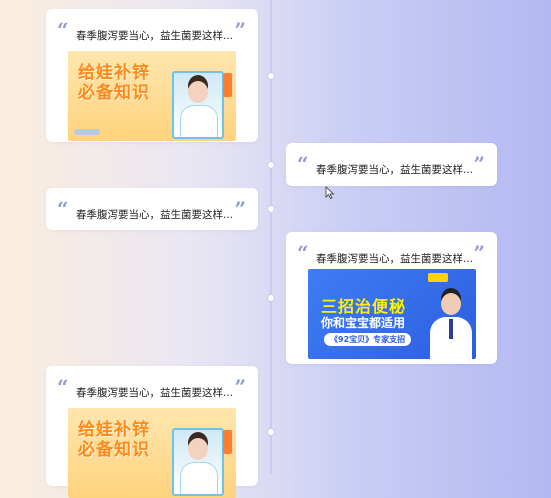 The width and height of the screenshot is (551, 498). What do you see at coordinates (363, 323) in the screenshot?
I see `thumbnail-subheadline: 你和宝宝都适用` at bounding box center [363, 323].